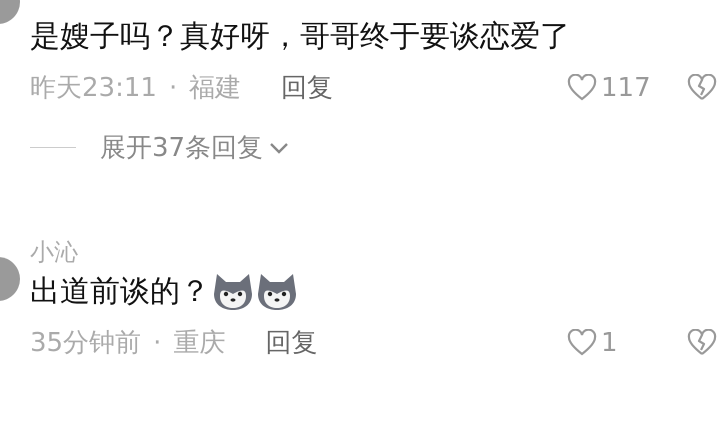 This screenshot has width=727, height=429. I want to click on comment-location: 重庆, so click(199, 343).